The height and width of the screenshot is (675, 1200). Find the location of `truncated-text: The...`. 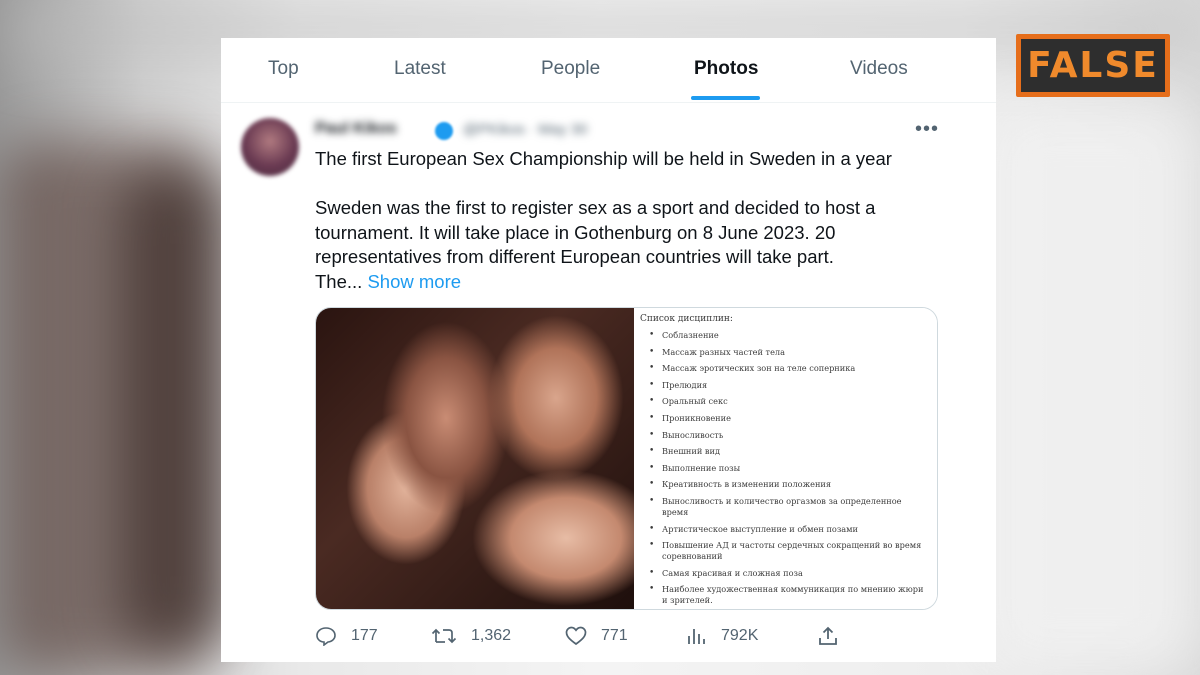

truncated-text: The... is located at coordinates (339, 281).